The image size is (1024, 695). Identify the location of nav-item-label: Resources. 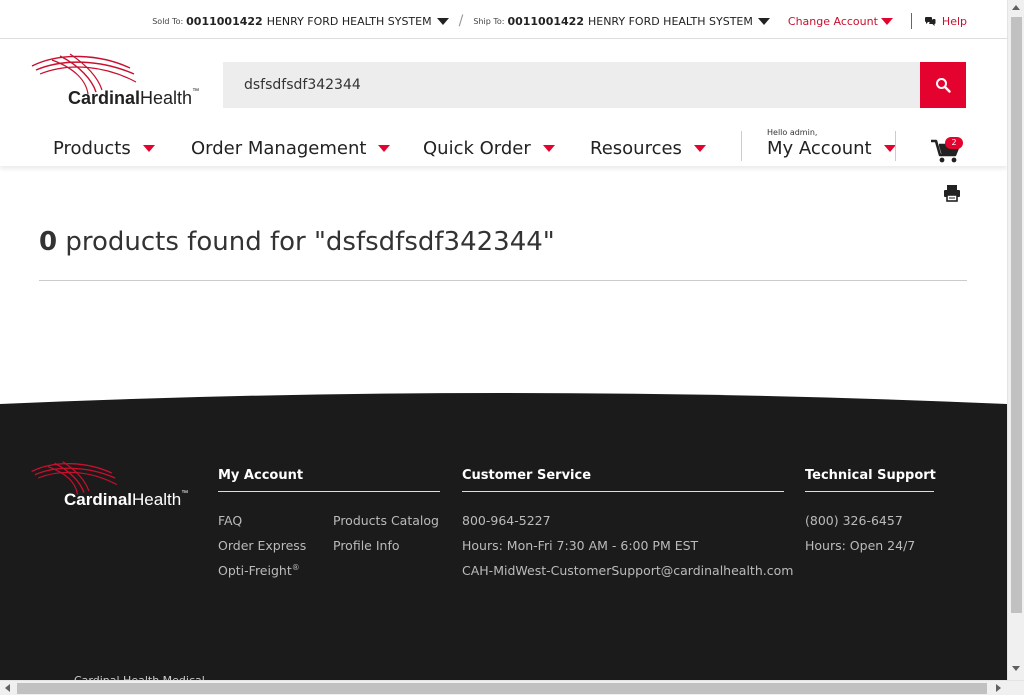
(636, 148).